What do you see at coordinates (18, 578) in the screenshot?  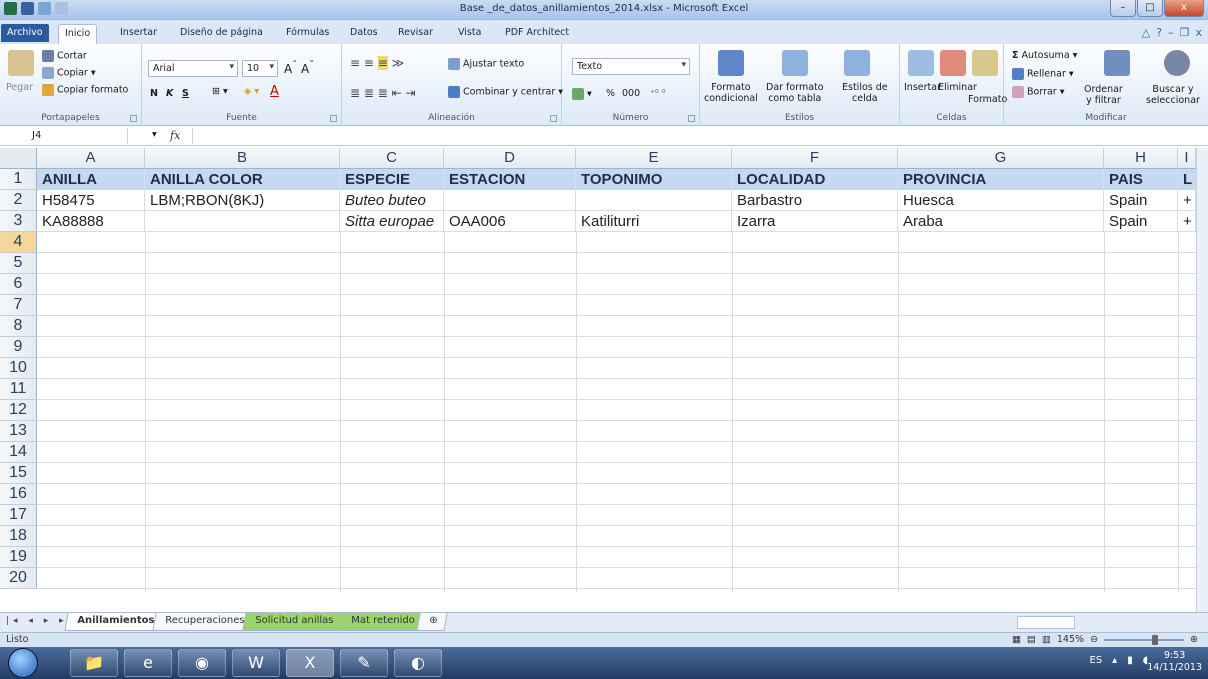 I see `row-header: 20` at bounding box center [18, 578].